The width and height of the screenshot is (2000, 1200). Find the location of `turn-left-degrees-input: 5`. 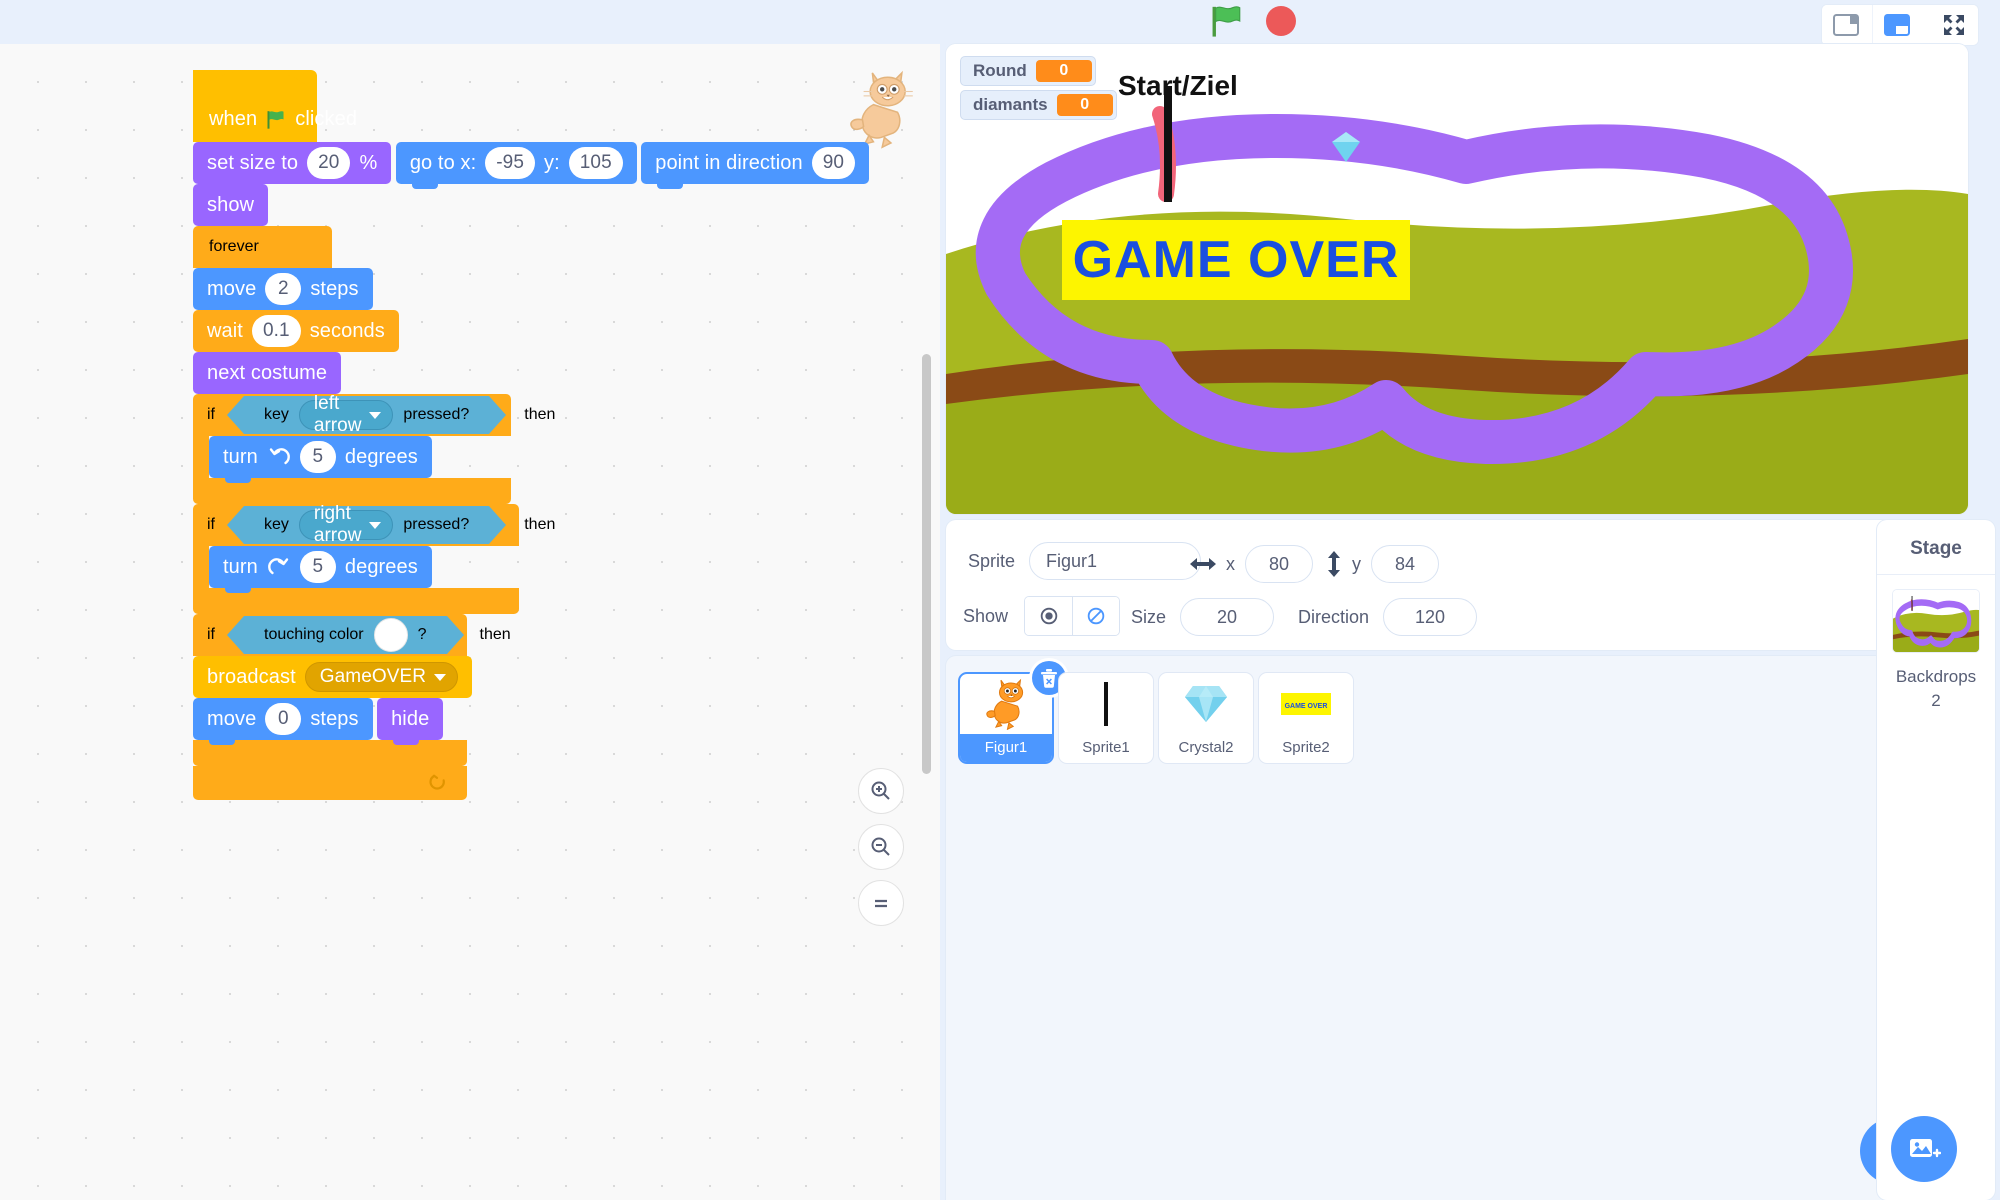

turn-left-degrees-input: 5 is located at coordinates (317, 457).